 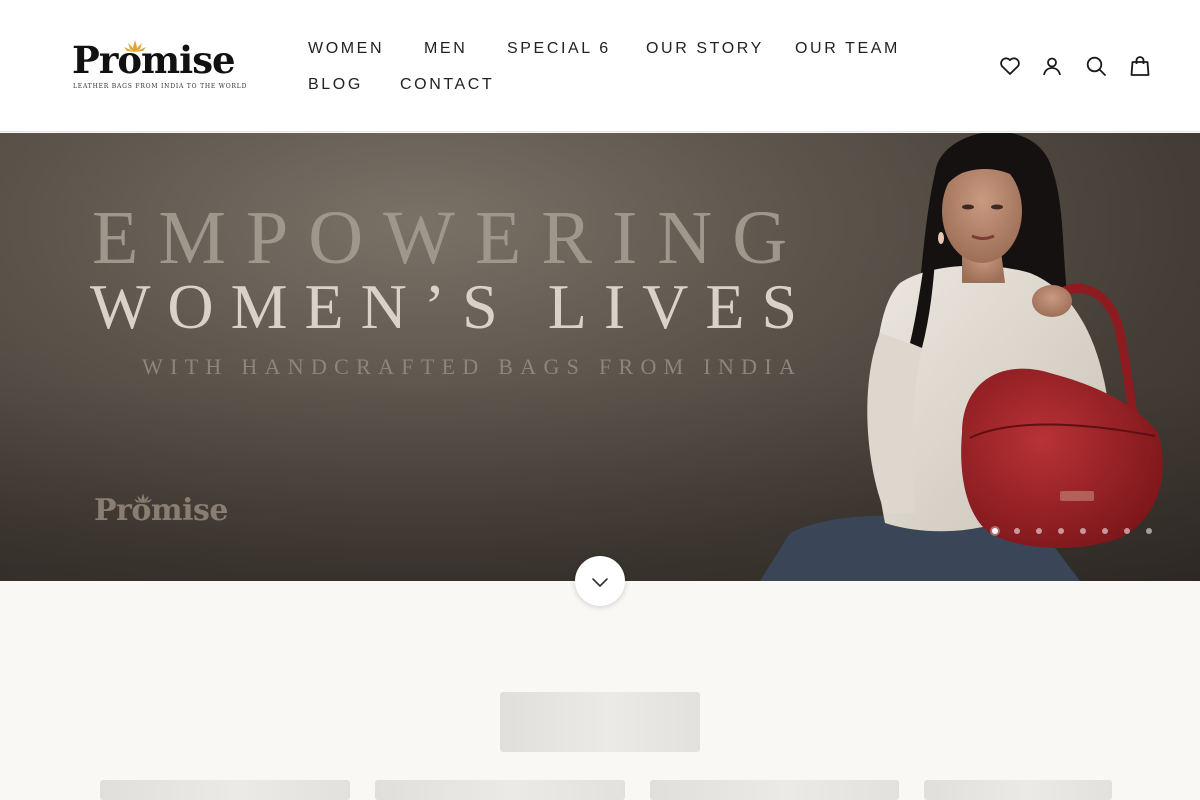 What do you see at coordinates (1075, 531) in the screenshot?
I see `carousel-dots` at bounding box center [1075, 531].